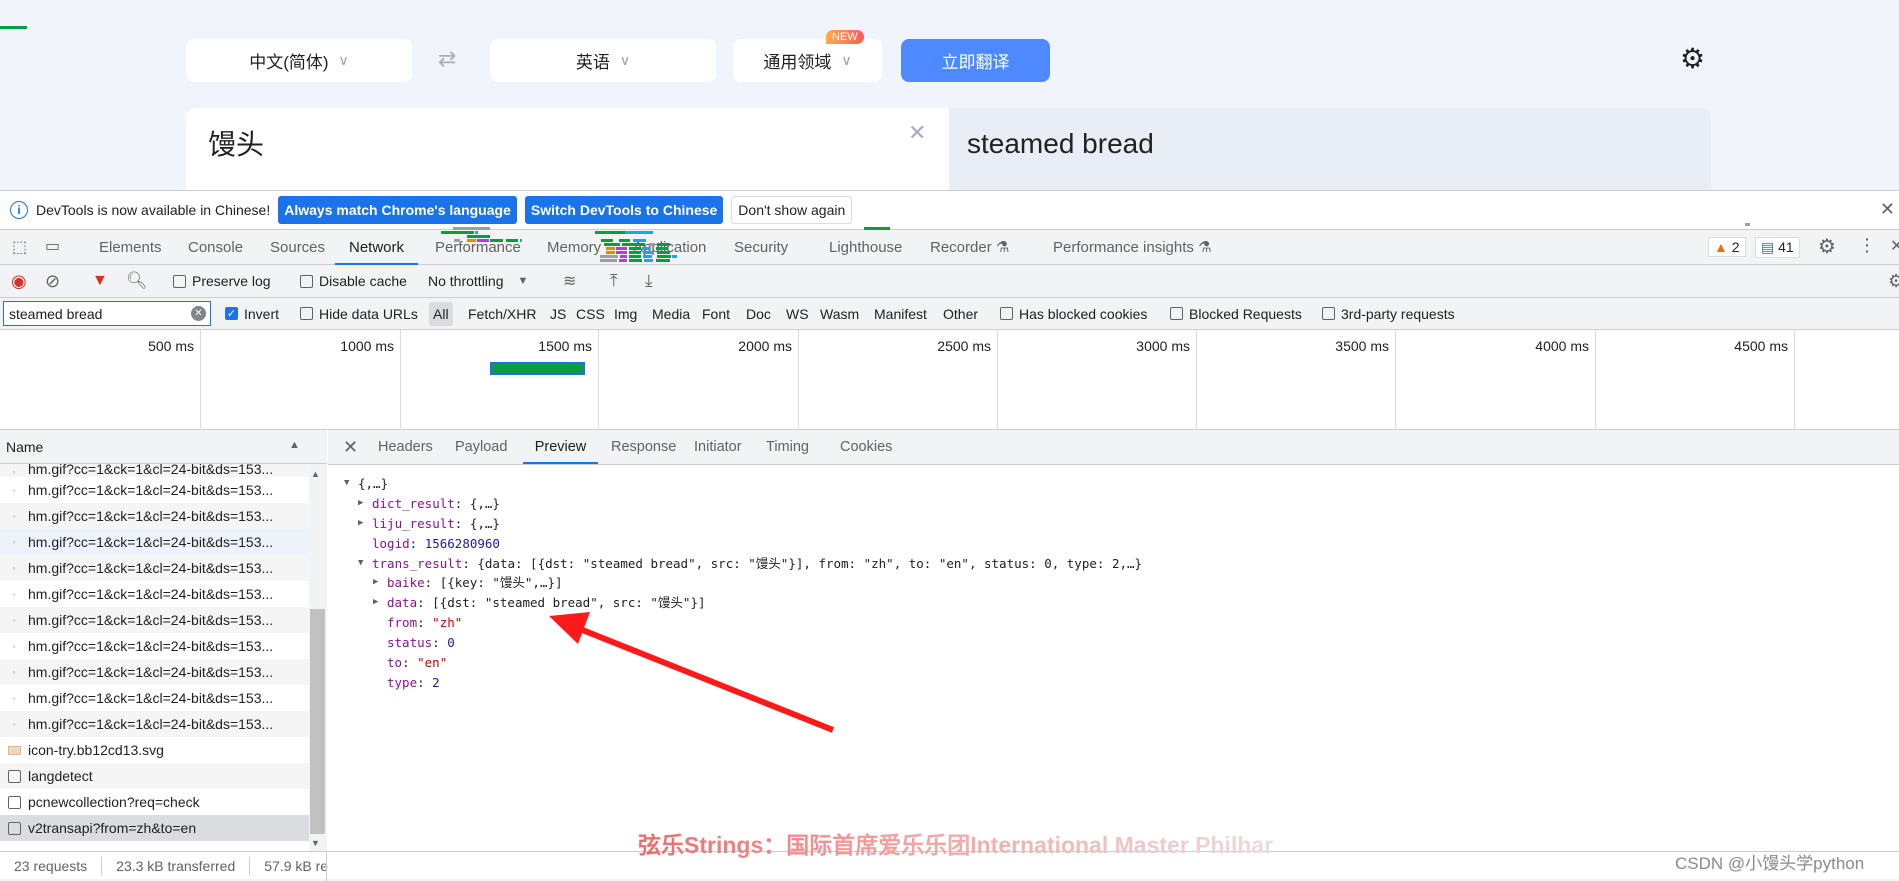  Describe the element at coordinates (975, 60) in the screenshot. I see `translate-button: 立即翻译` at that location.